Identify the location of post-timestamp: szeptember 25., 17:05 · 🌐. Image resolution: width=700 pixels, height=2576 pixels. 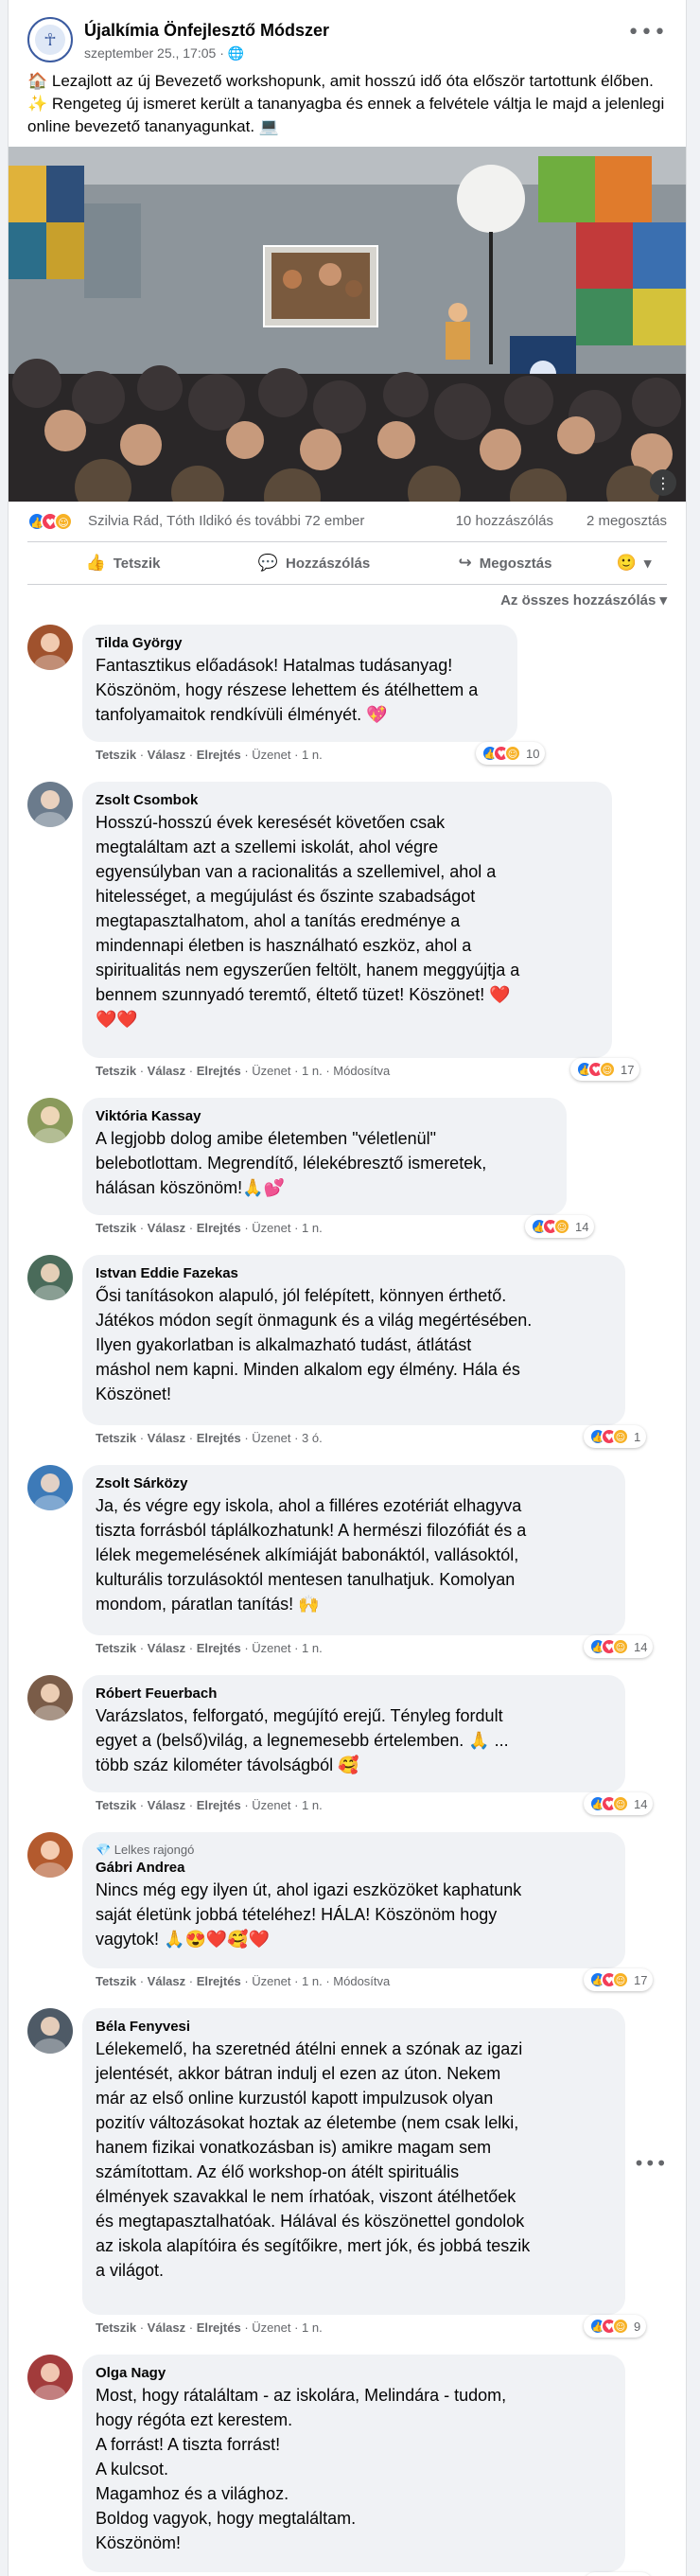
(164, 53).